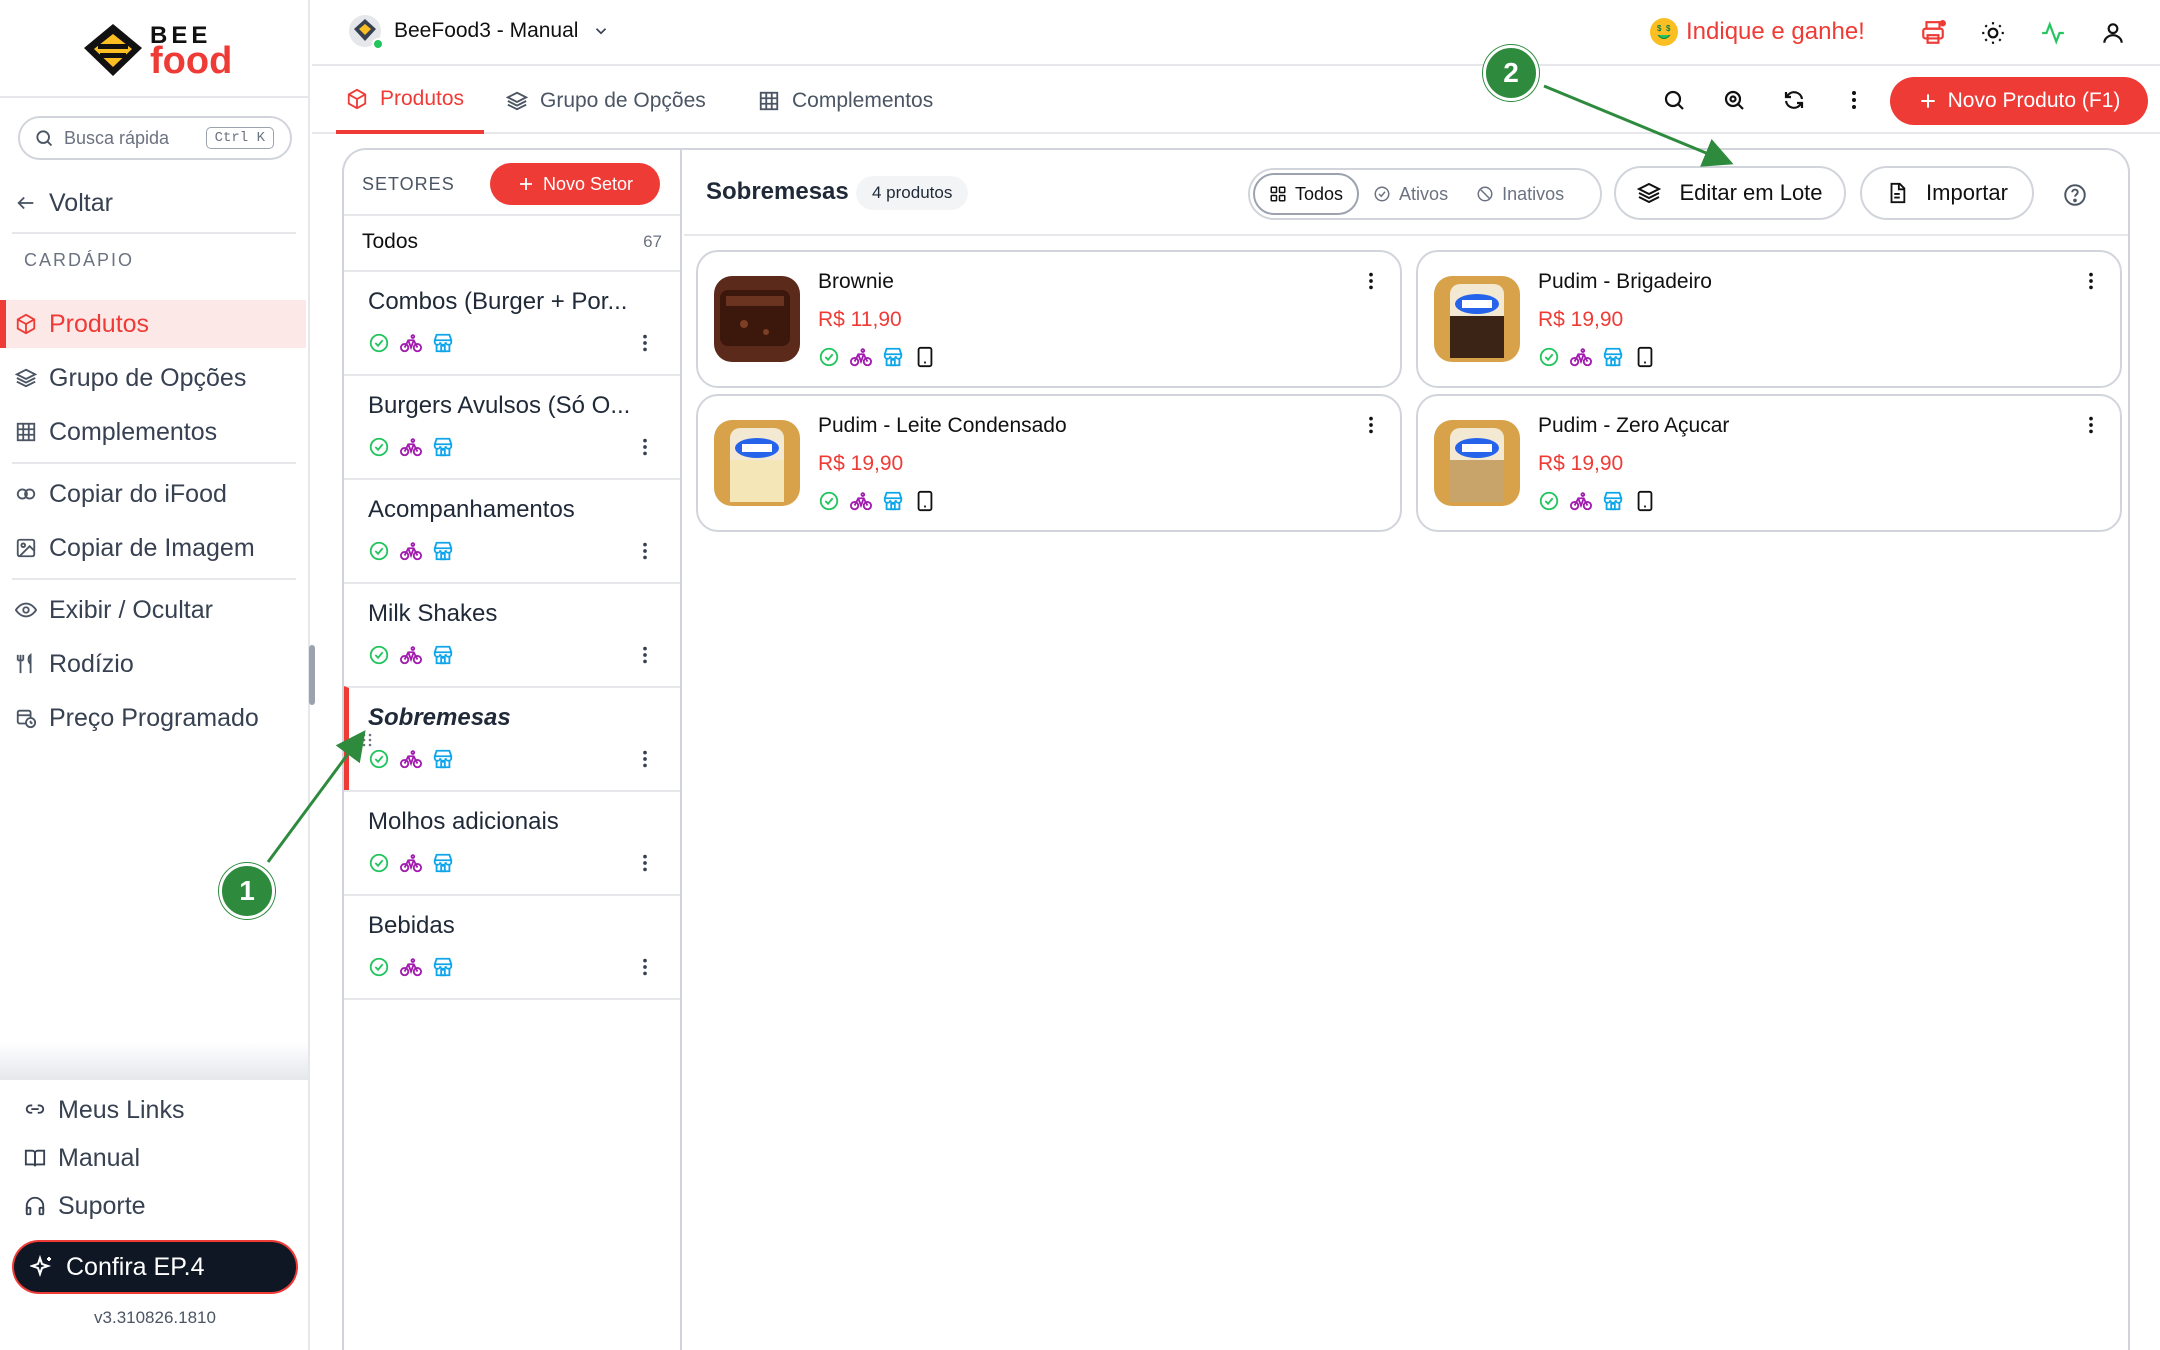  I want to click on sector-item: Sobremesas, so click(512, 738).